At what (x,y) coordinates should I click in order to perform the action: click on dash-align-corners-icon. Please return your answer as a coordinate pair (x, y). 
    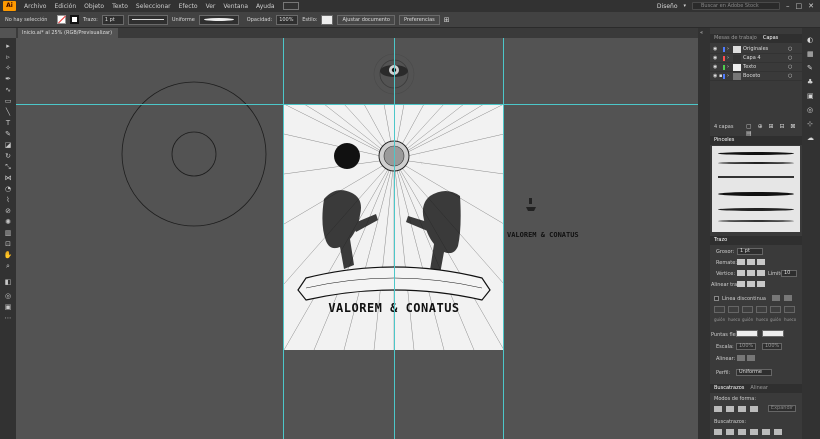
    Looking at the image, I should click on (788, 298).